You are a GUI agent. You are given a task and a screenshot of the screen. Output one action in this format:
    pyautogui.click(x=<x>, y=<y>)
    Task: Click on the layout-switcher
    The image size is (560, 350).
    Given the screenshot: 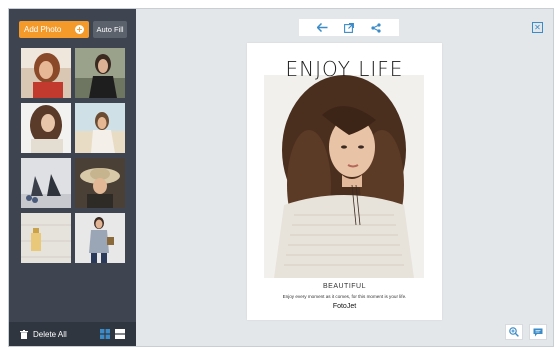 What is the action you would take?
    pyautogui.click(x=112, y=334)
    